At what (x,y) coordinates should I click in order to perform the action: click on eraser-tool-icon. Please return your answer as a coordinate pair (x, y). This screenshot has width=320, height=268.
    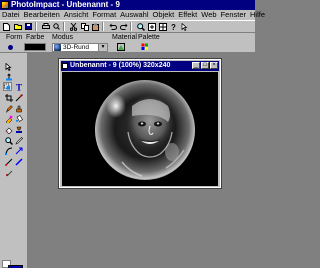
    Looking at the image, I should click on (8, 129).